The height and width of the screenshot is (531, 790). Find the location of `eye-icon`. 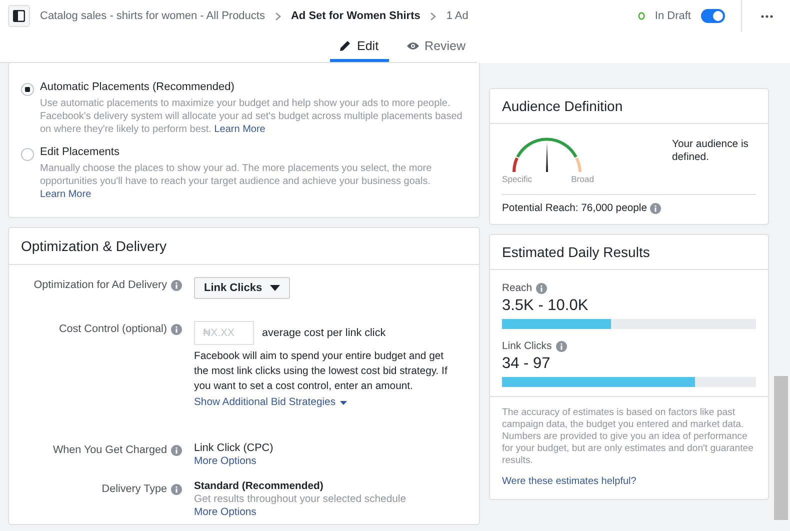

eye-icon is located at coordinates (412, 46).